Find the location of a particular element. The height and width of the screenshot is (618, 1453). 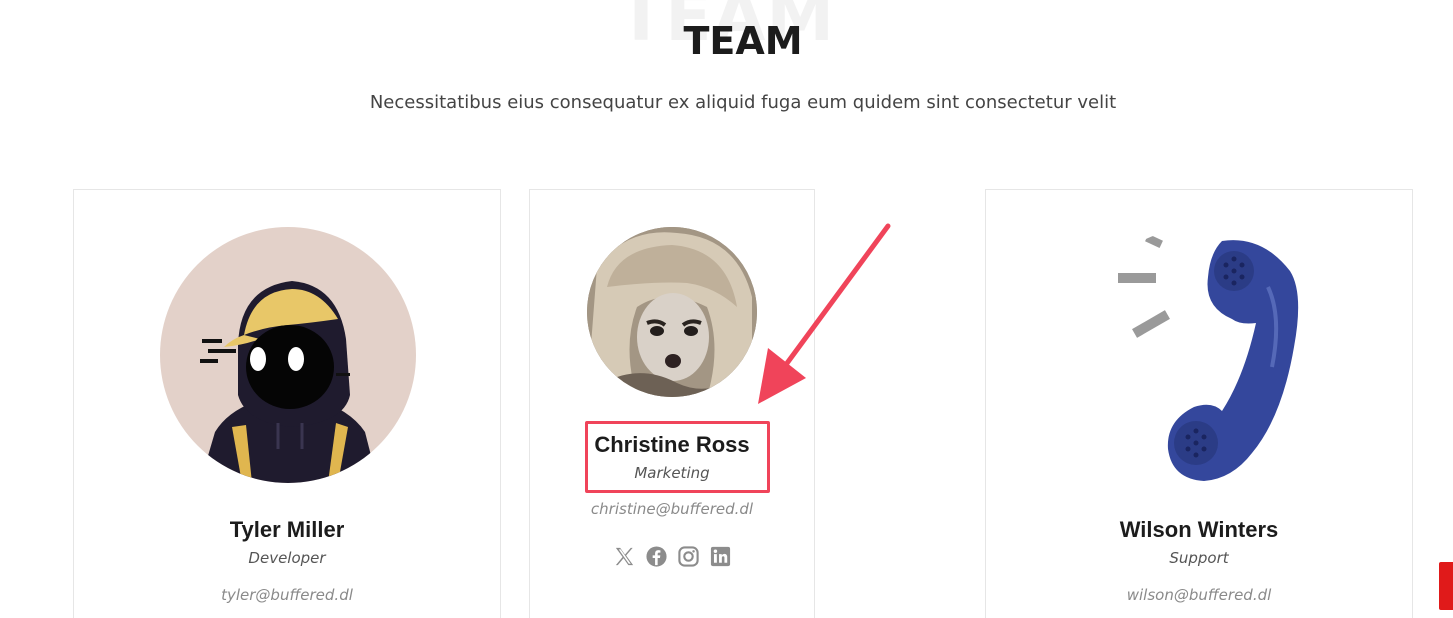

facebook-icon is located at coordinates (656, 556).